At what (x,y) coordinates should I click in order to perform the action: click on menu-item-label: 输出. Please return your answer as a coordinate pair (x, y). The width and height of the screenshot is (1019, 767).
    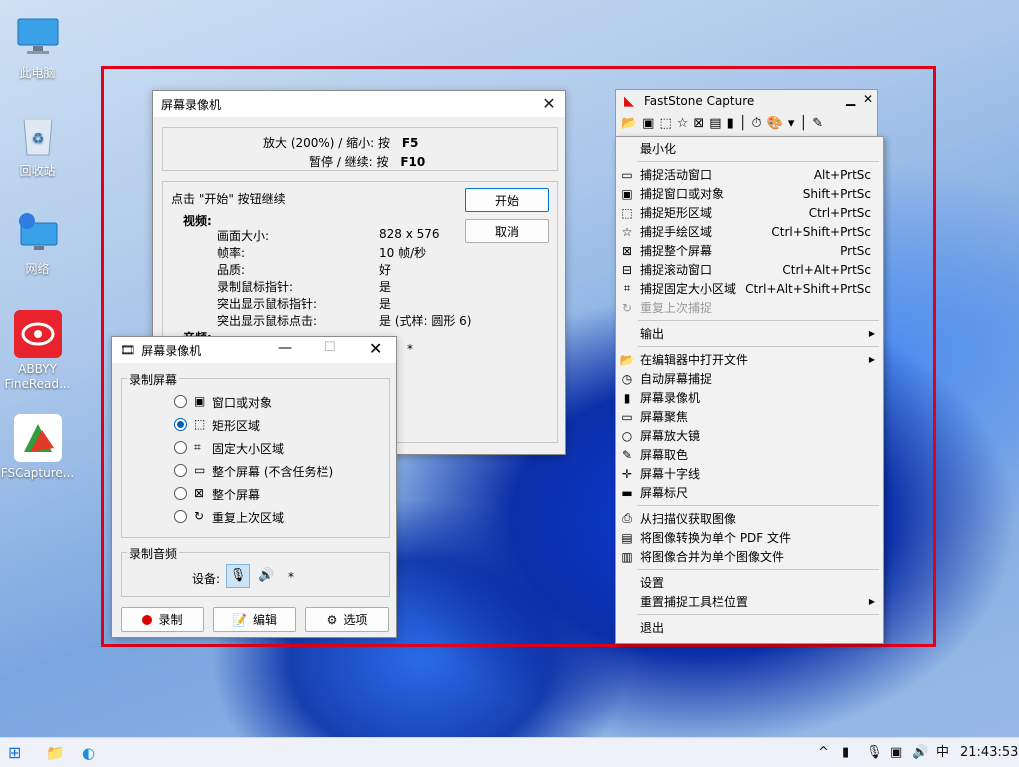
    Looking at the image, I should click on (652, 334).